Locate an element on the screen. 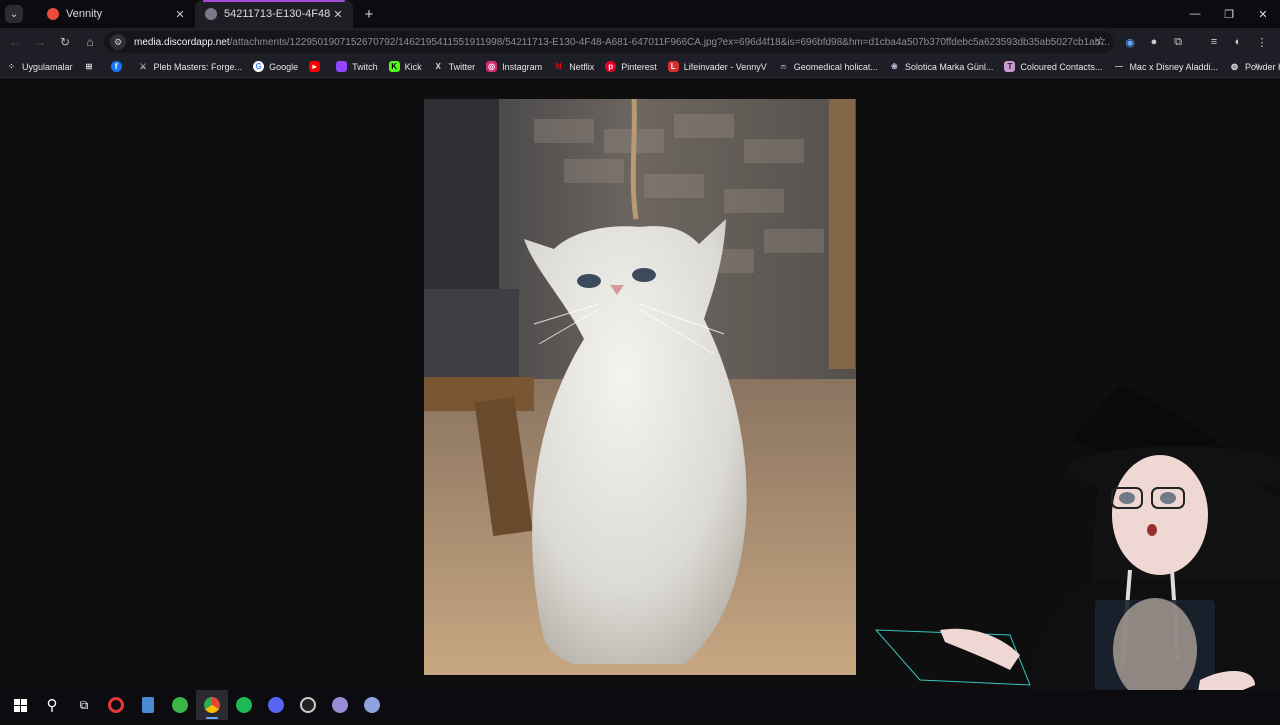  forward-button: → is located at coordinates (40, 42).